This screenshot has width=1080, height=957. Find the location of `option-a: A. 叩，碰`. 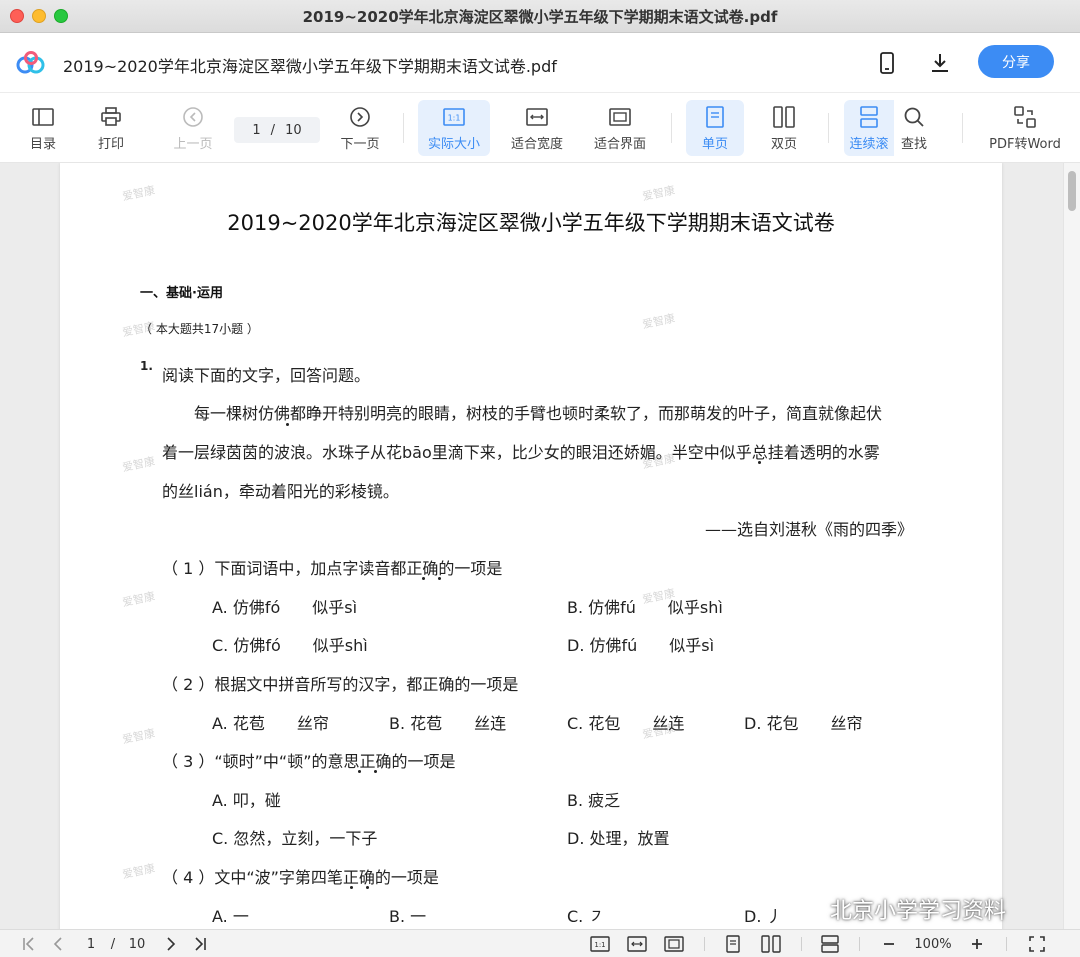

option-a: A. 叩，碰 is located at coordinates (246, 799).